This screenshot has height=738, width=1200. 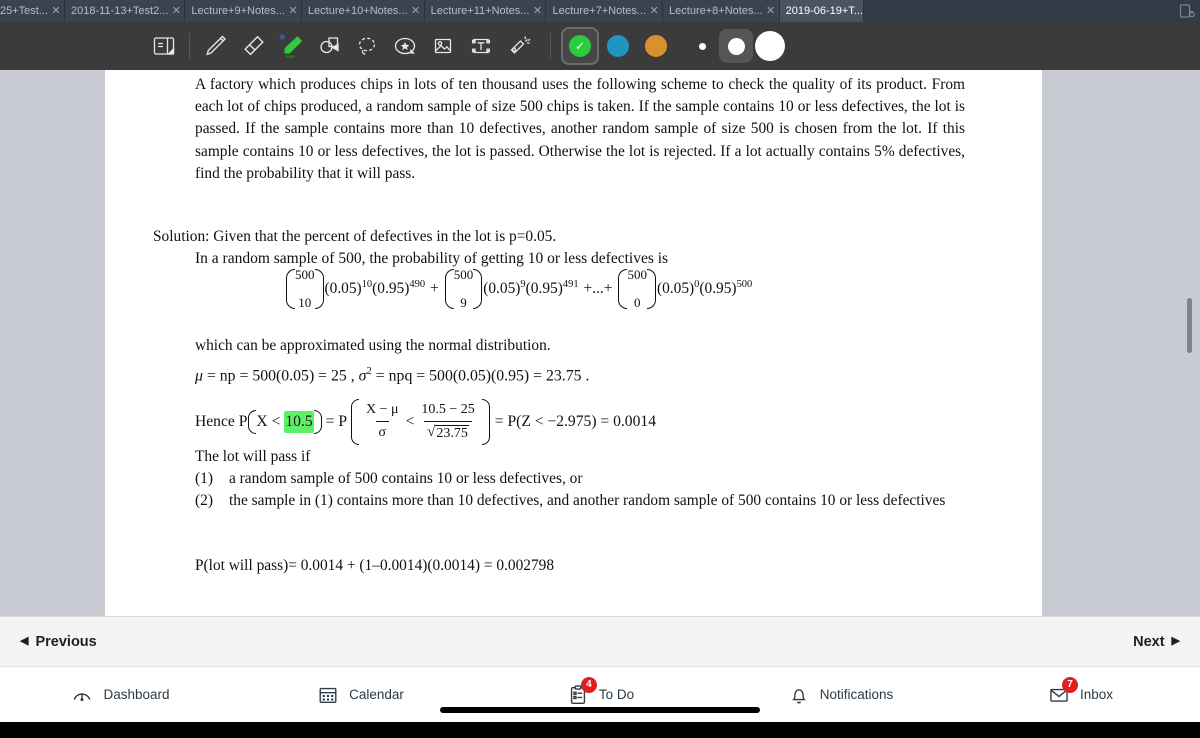 I want to click on term2-powers: (0.05)9(0.95)491, so click(x=530, y=289).